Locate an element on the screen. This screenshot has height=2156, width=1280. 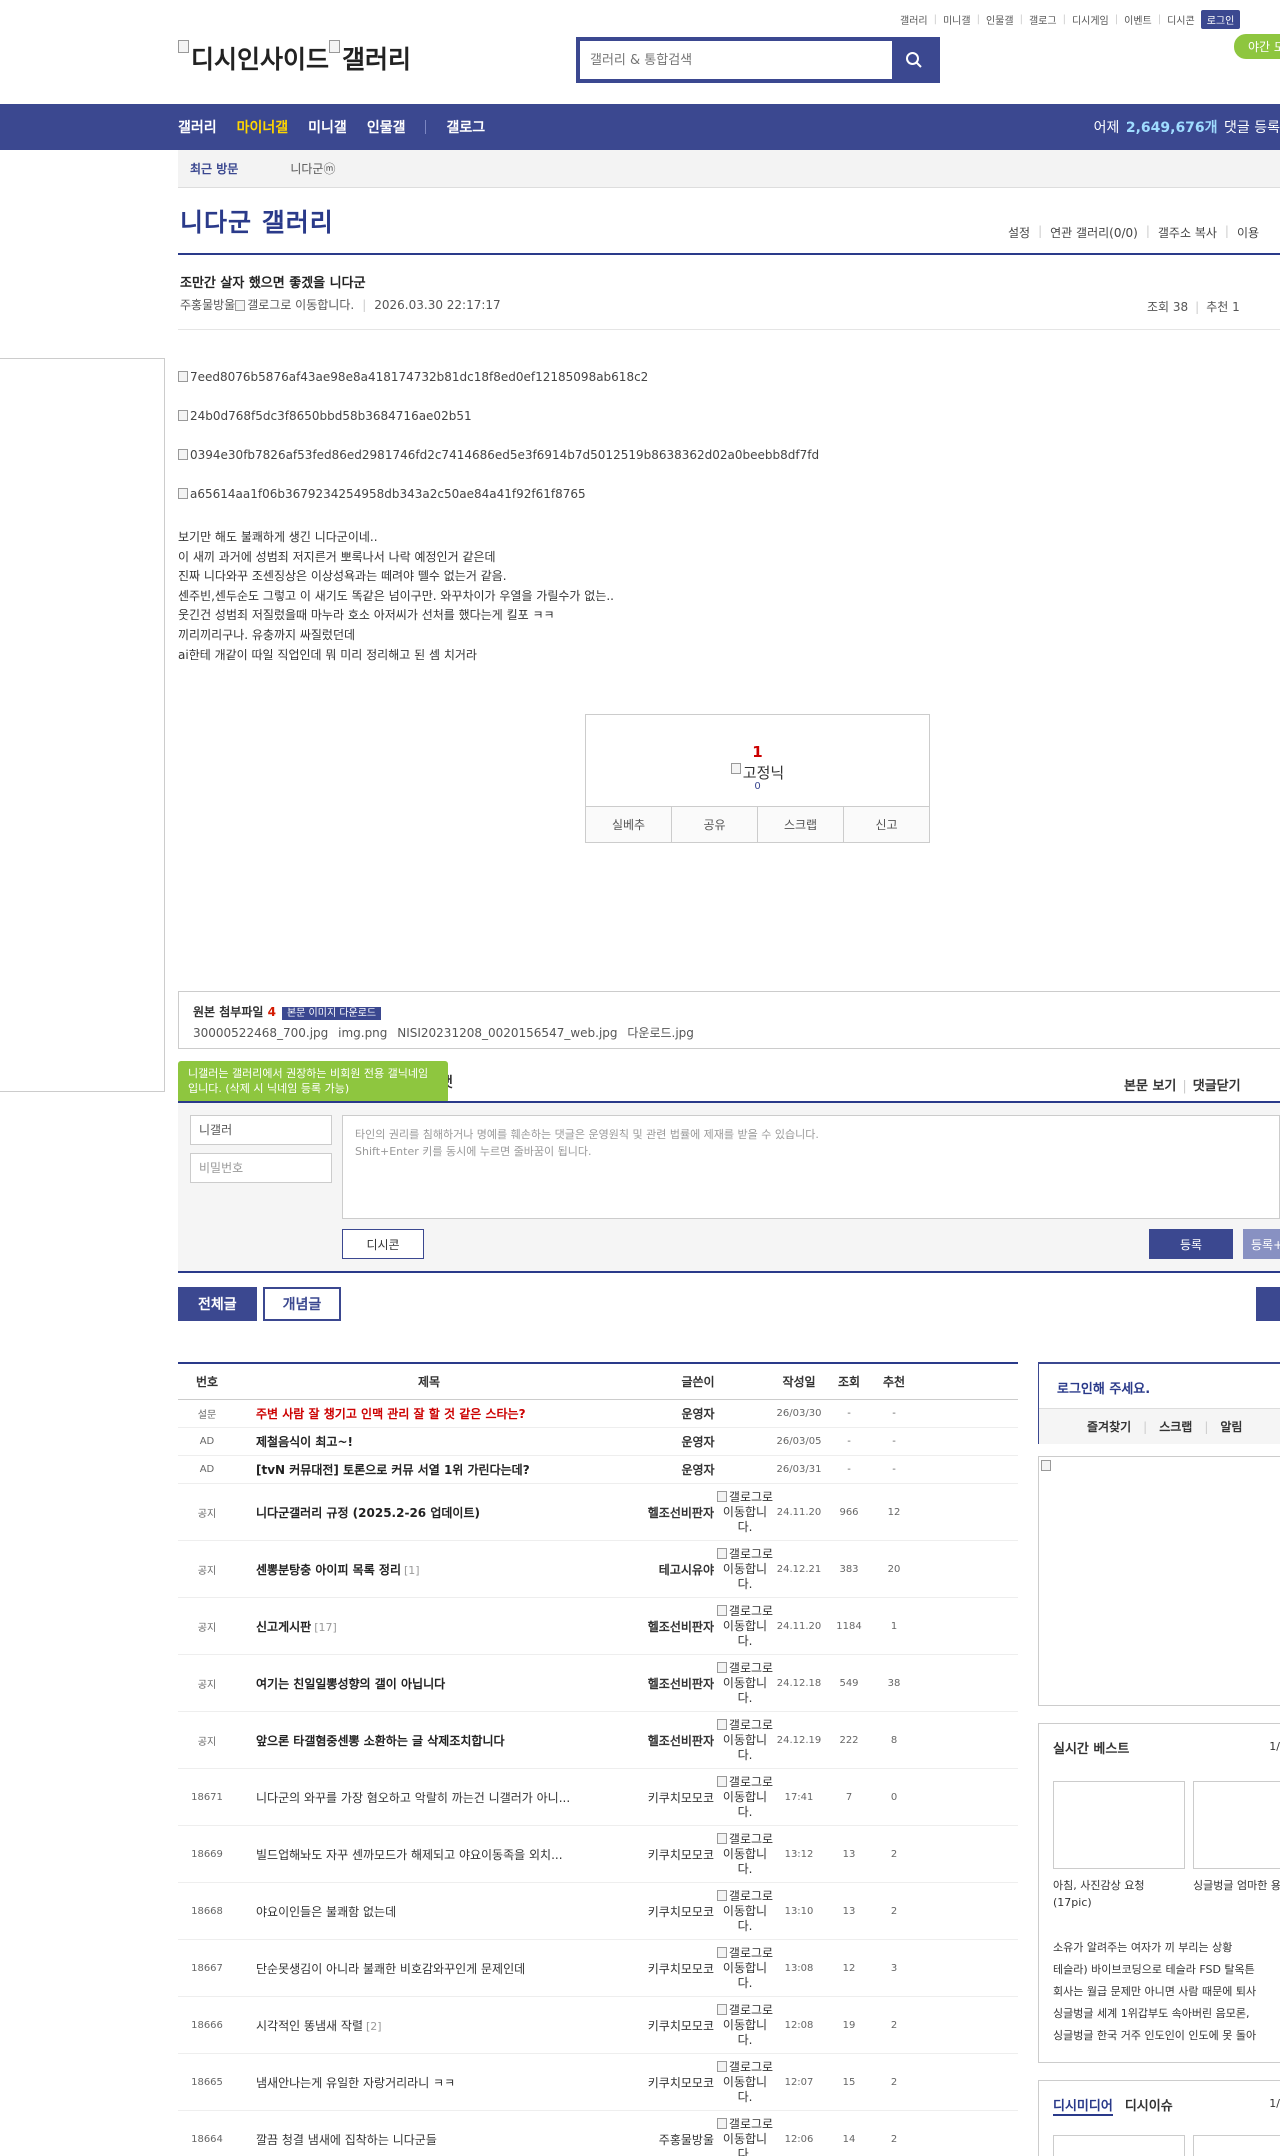
post-title-link: 니다군갤러리 규정 (2025.2-26 업데이트) is located at coordinates (429, 1512).